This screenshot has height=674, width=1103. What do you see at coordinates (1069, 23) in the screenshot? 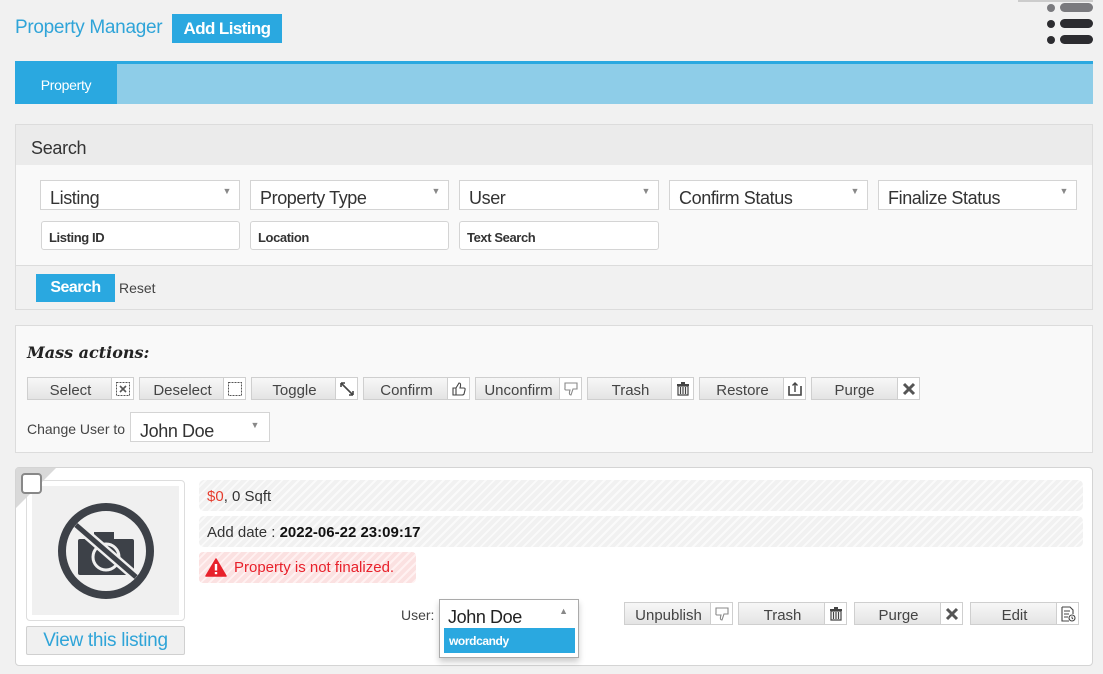
I see `list-menu-icon` at bounding box center [1069, 23].